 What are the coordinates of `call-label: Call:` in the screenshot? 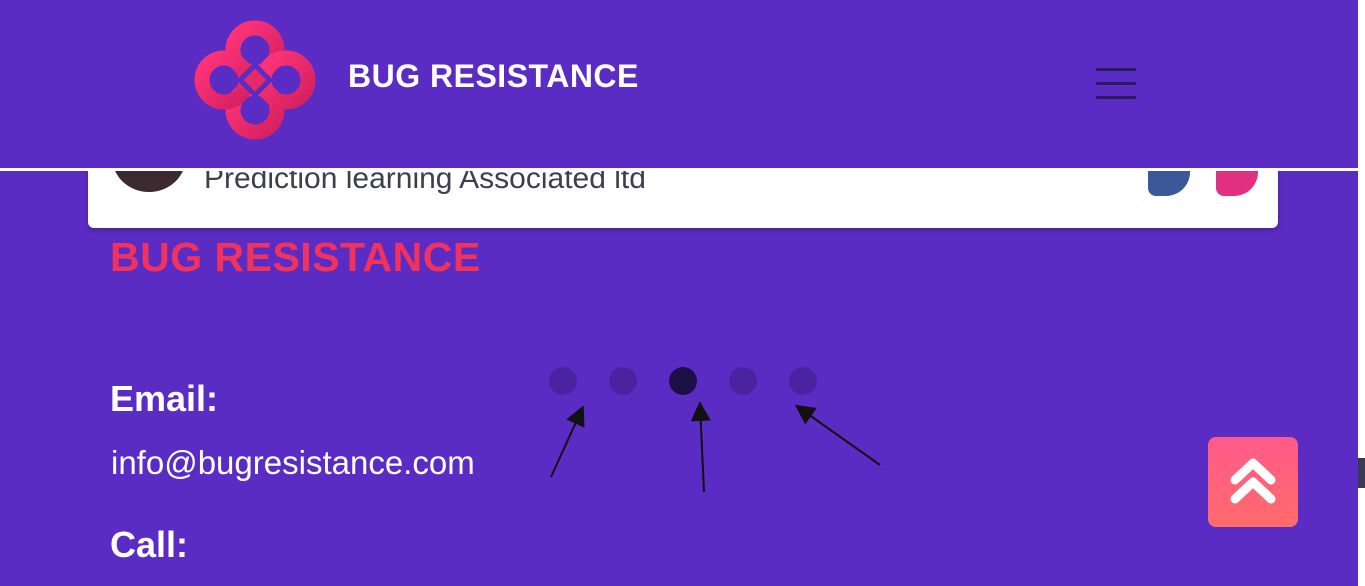 It's located at (149, 544).